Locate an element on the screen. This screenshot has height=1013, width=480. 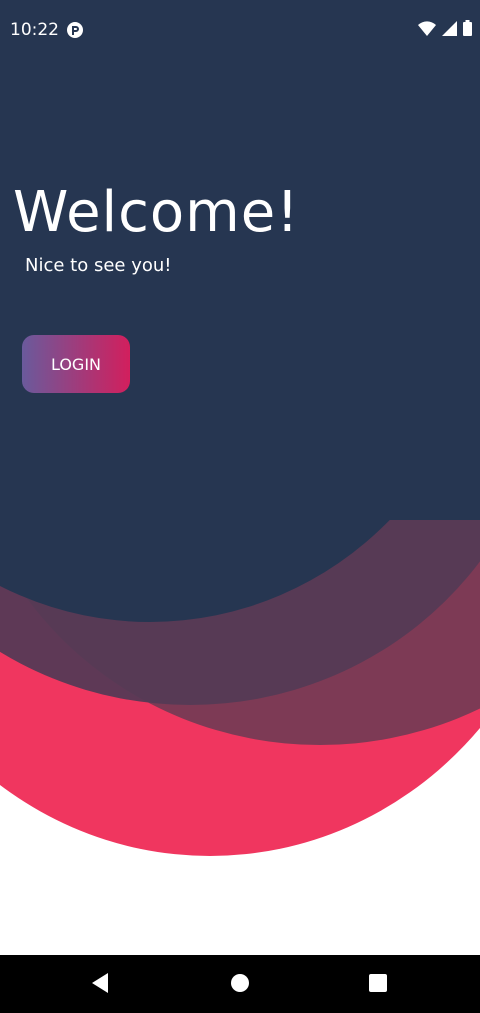
recents-icon is located at coordinates (378, 985).